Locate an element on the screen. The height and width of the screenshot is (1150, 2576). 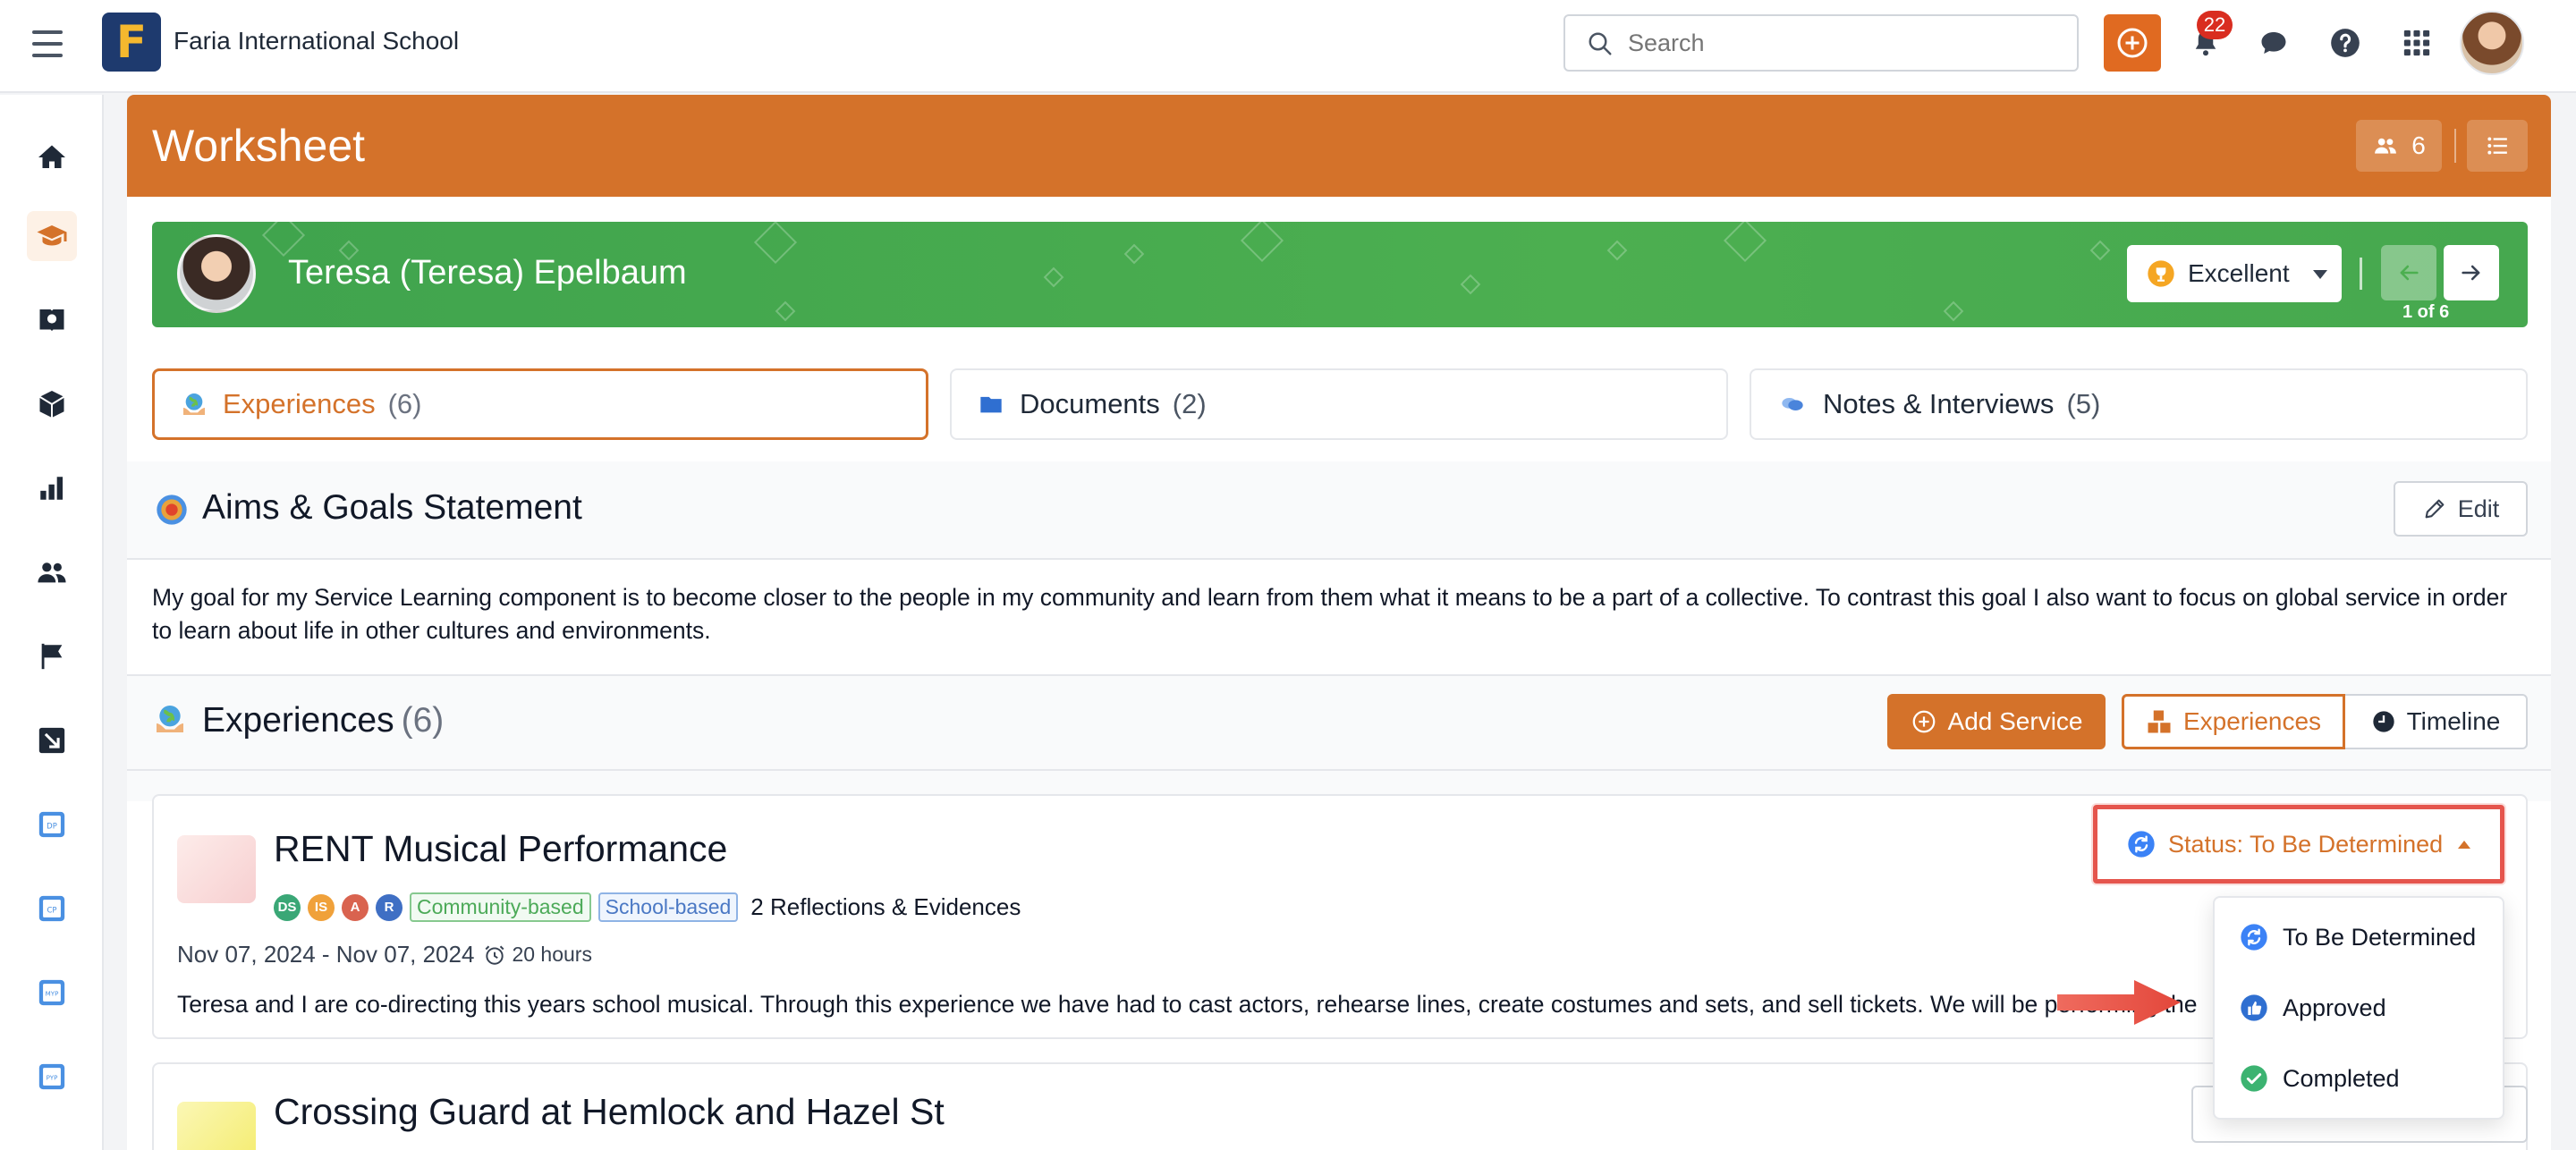
arrow-left-icon is located at coordinates (2409, 273).